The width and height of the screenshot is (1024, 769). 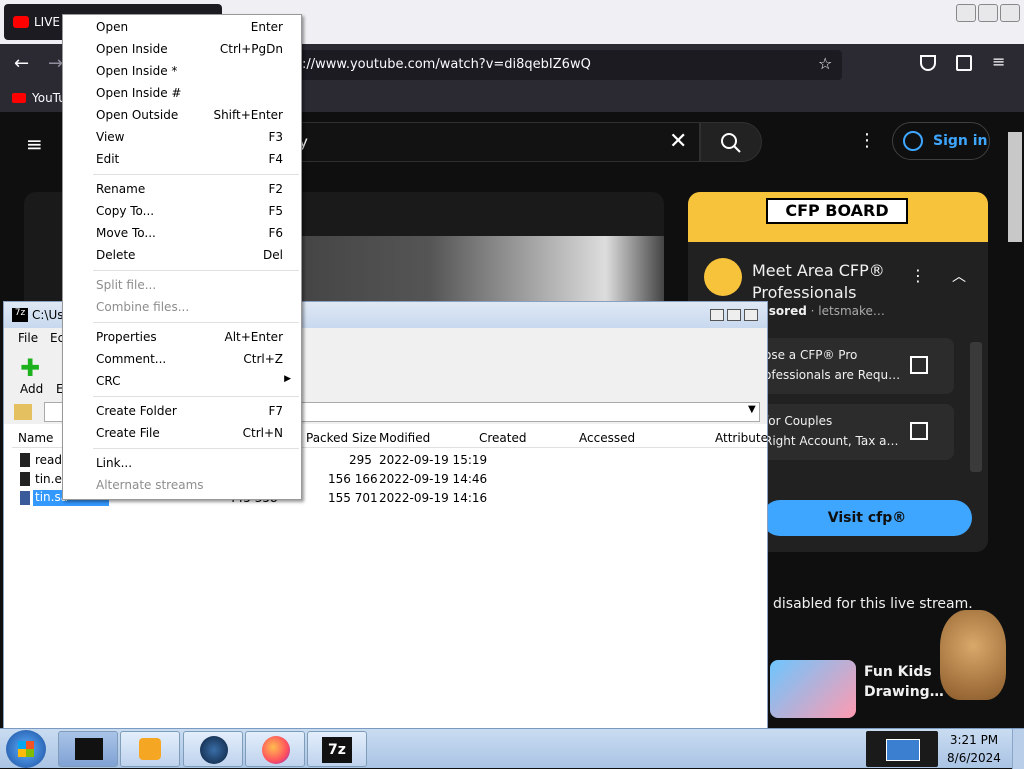 What do you see at coordinates (32, 389) in the screenshot?
I see `add-label: Add` at bounding box center [32, 389].